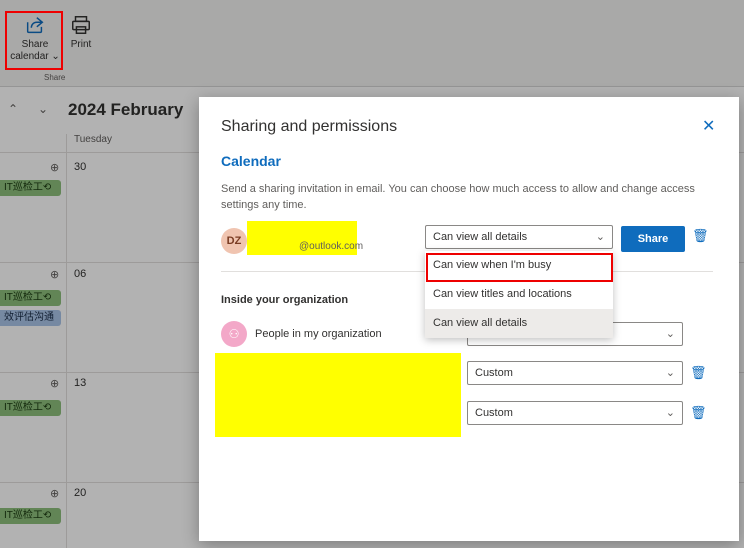 Image resolution: width=744 pixels, height=548 pixels. I want to click on share-button: Share, so click(653, 239).